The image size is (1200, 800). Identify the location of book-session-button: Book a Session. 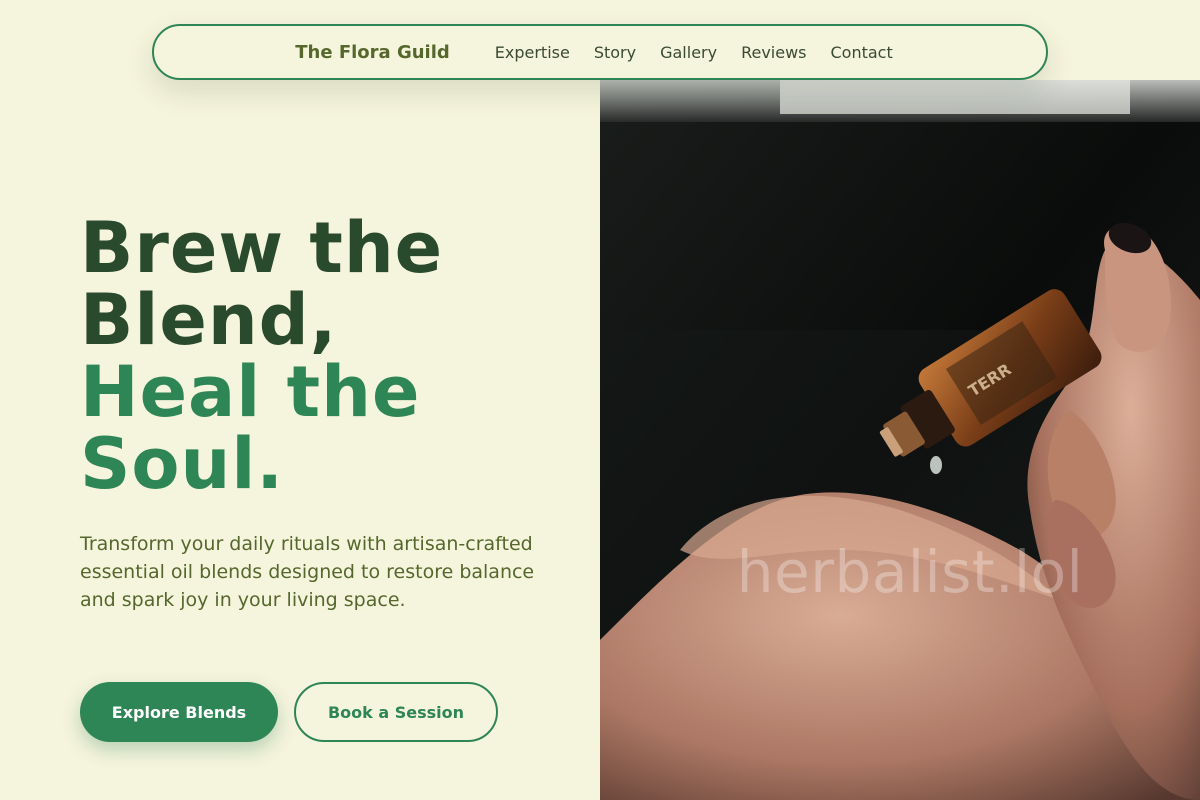
(396, 712).